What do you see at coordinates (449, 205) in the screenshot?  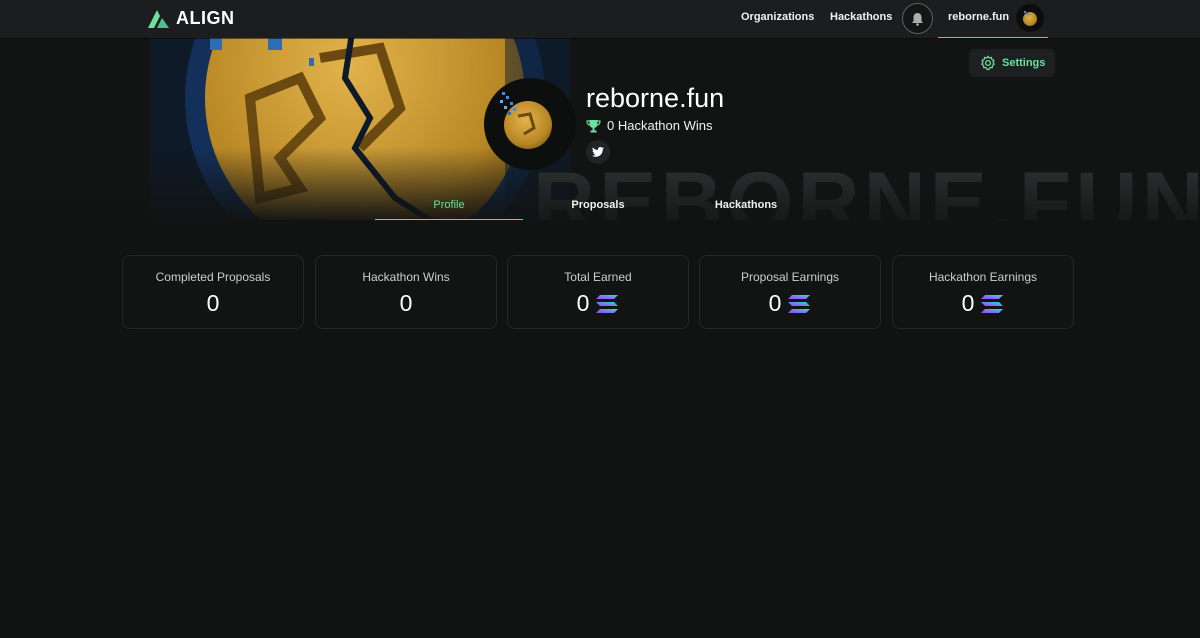 I see `tab-profile: Profile` at bounding box center [449, 205].